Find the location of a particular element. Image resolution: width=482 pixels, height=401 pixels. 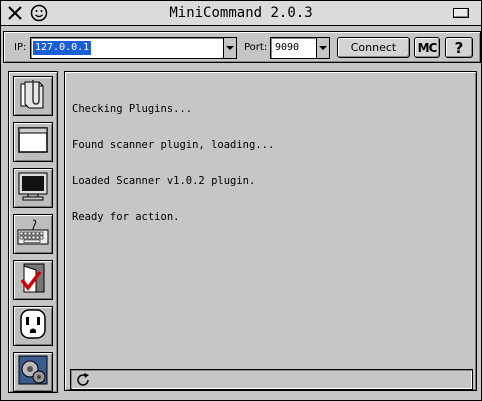

keyboard-icon is located at coordinates (33, 234).